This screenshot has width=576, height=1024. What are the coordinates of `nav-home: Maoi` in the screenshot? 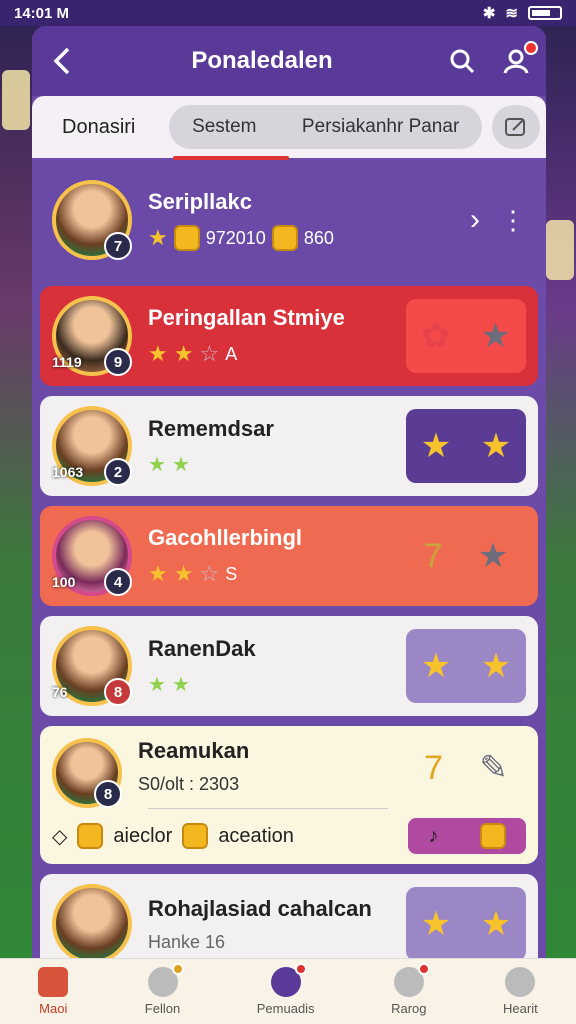 It's located at (53, 991).